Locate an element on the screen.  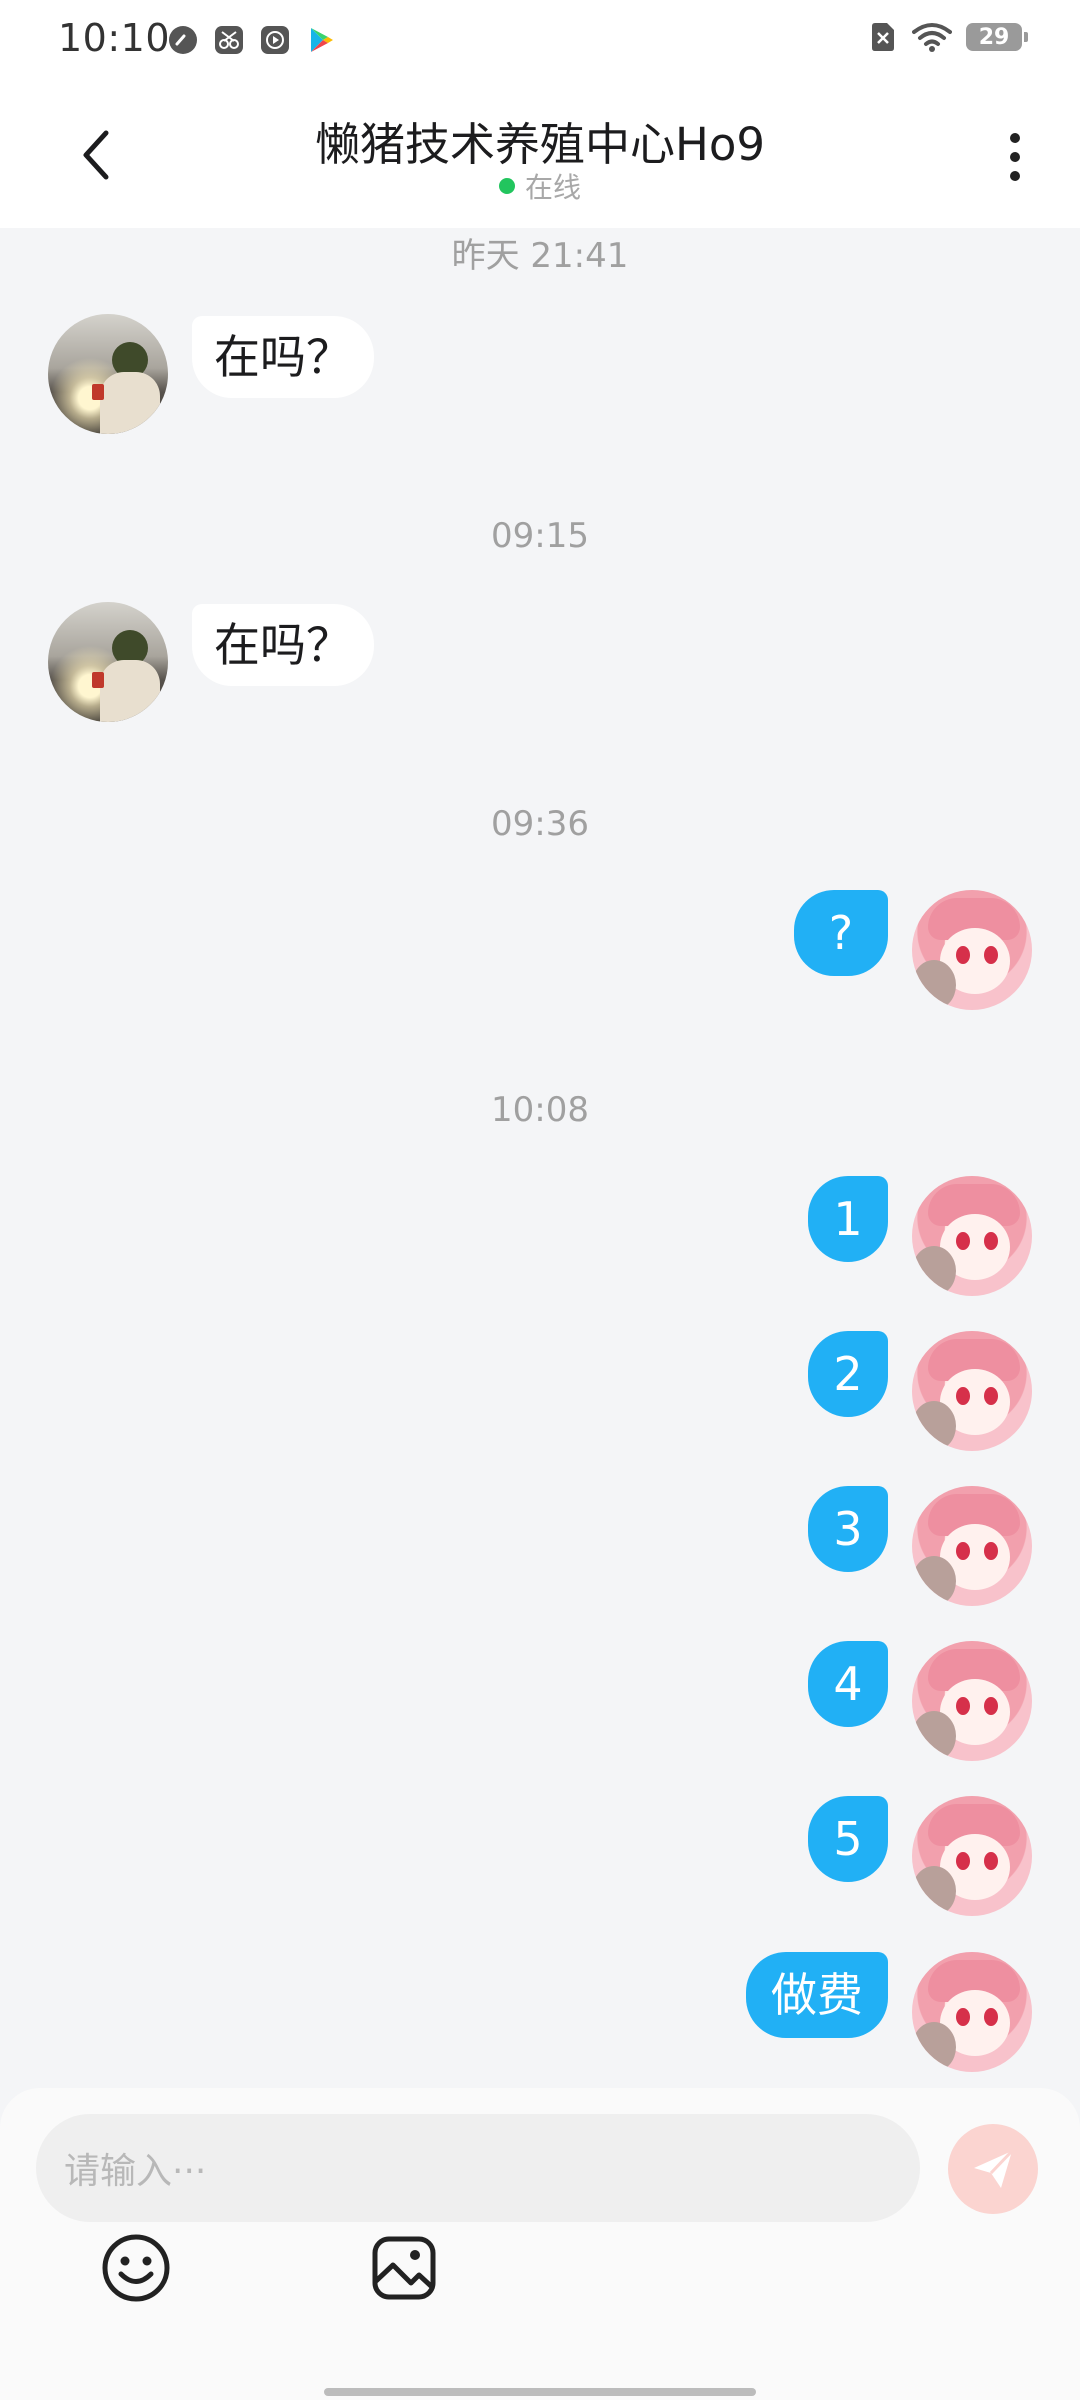
chat-header: 懒猪技术养殖中心Ho9 在线 is located at coordinates (540, 154).